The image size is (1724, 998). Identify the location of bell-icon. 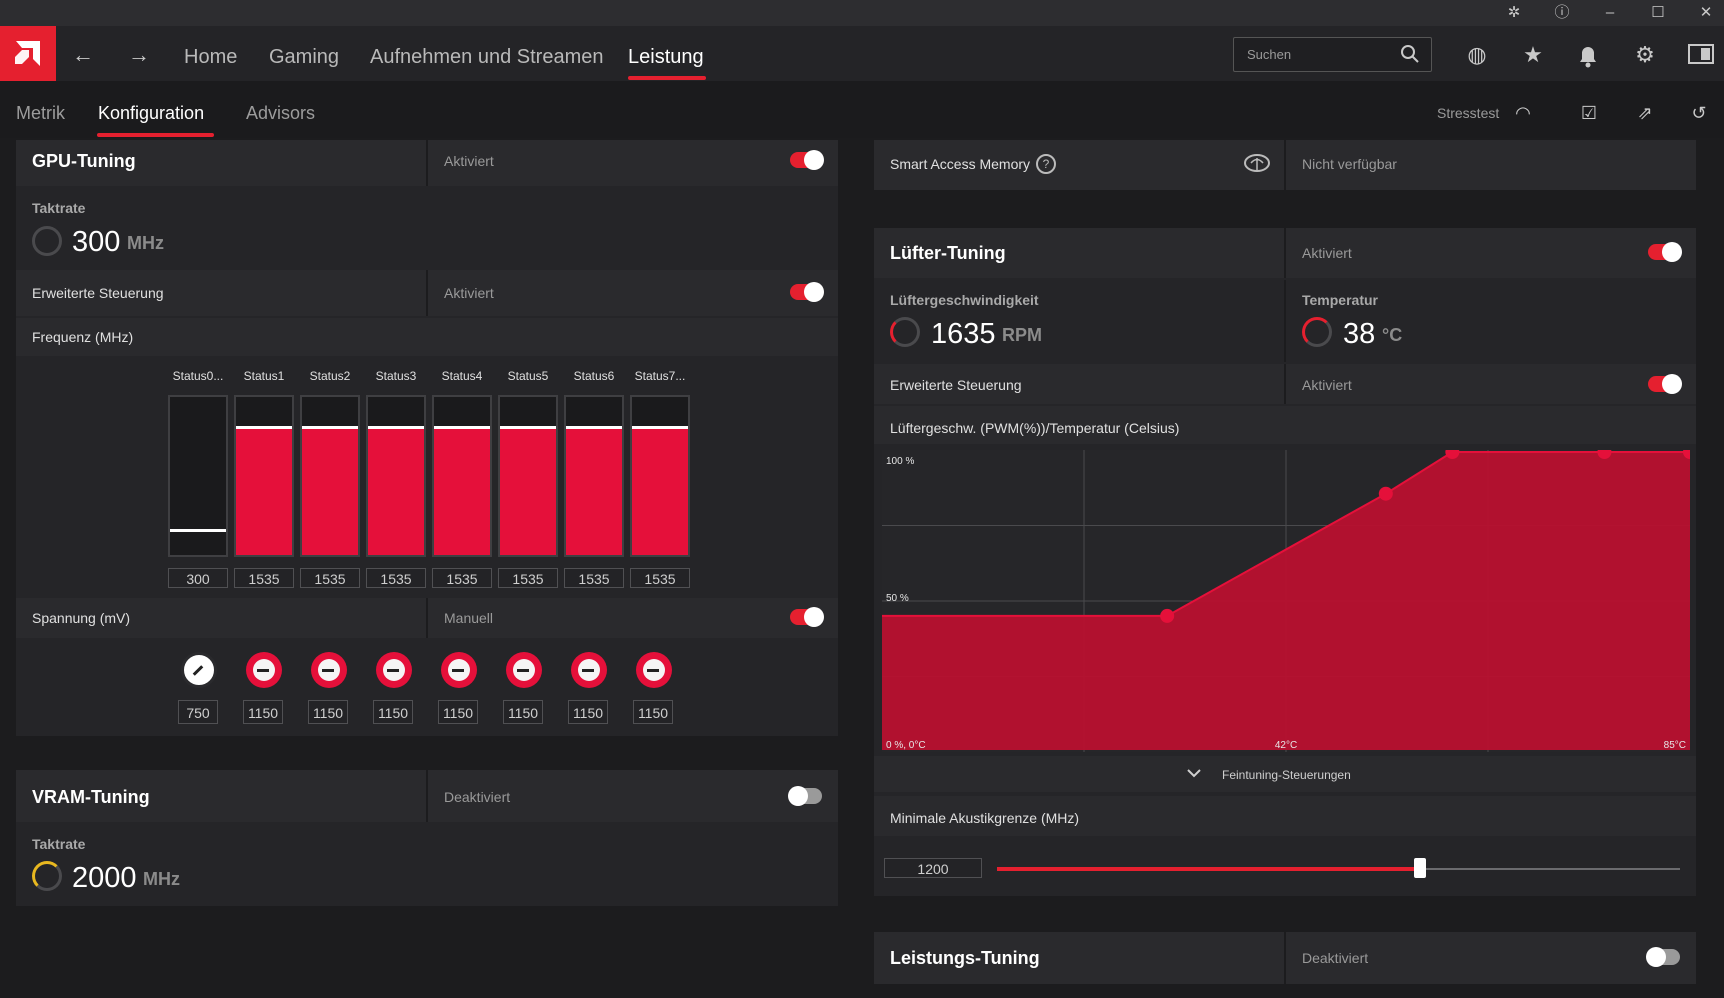
(1588, 56).